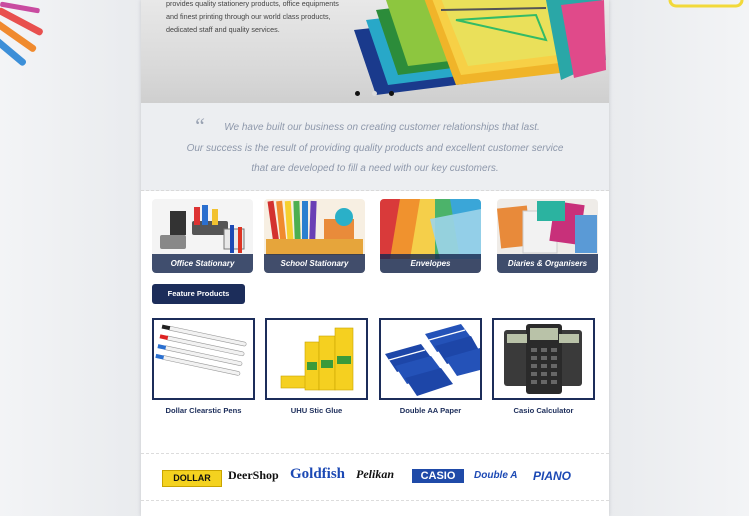  I want to click on product-card-casio-calculator, so click(543, 359).